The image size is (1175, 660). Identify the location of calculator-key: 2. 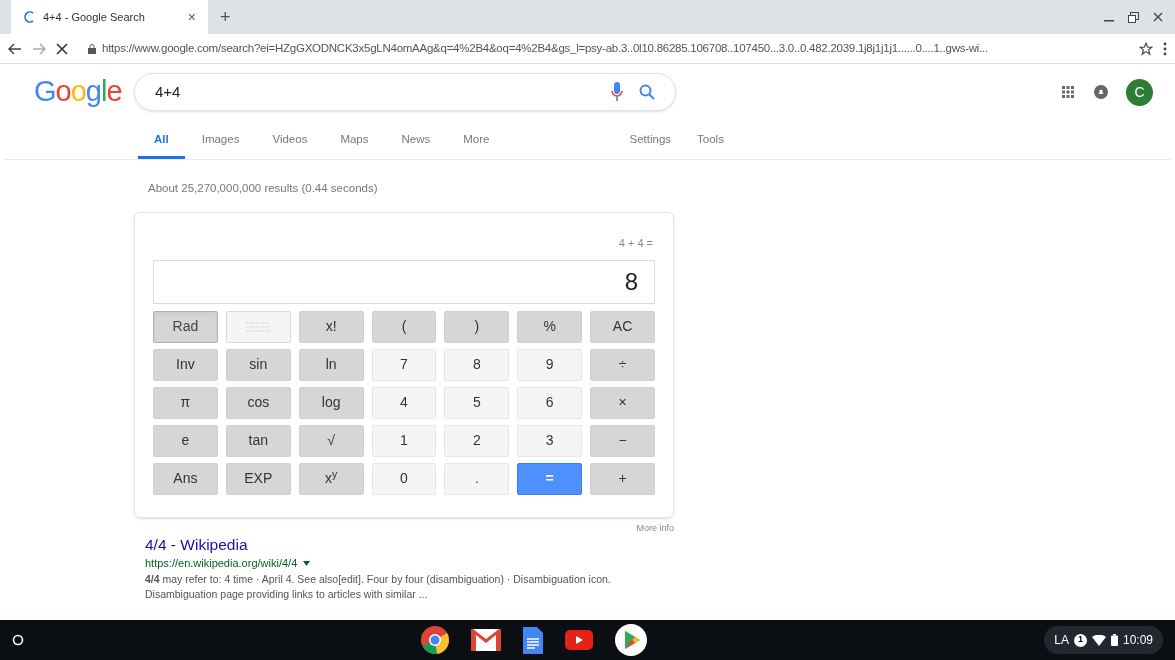
(477, 440).